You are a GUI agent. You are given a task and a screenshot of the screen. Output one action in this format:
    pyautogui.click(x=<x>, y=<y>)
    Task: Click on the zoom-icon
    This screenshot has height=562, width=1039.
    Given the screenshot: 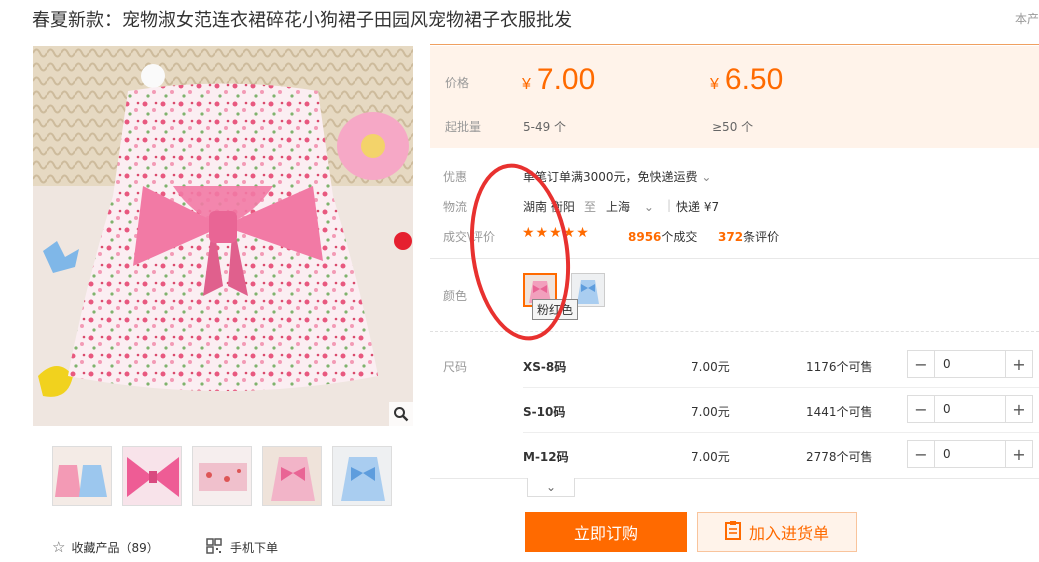 What is the action you would take?
    pyautogui.click(x=401, y=414)
    